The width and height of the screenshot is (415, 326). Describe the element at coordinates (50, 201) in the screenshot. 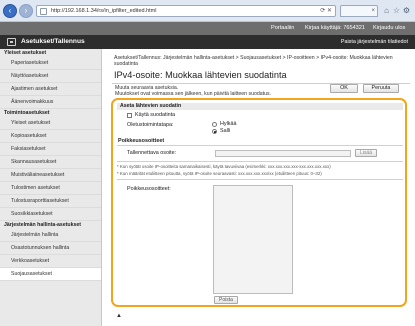

I see `sidebar-item-report: Tulostusraporttiasetukset` at that location.